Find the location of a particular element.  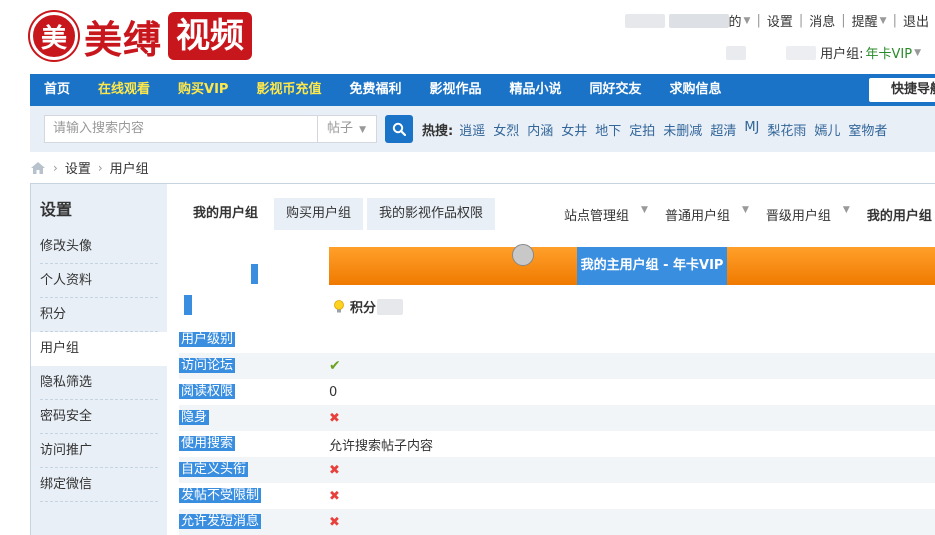

tab-bar: 我的用户组 购买用户组 我的影视作品权限 is located at coordinates (340, 214).